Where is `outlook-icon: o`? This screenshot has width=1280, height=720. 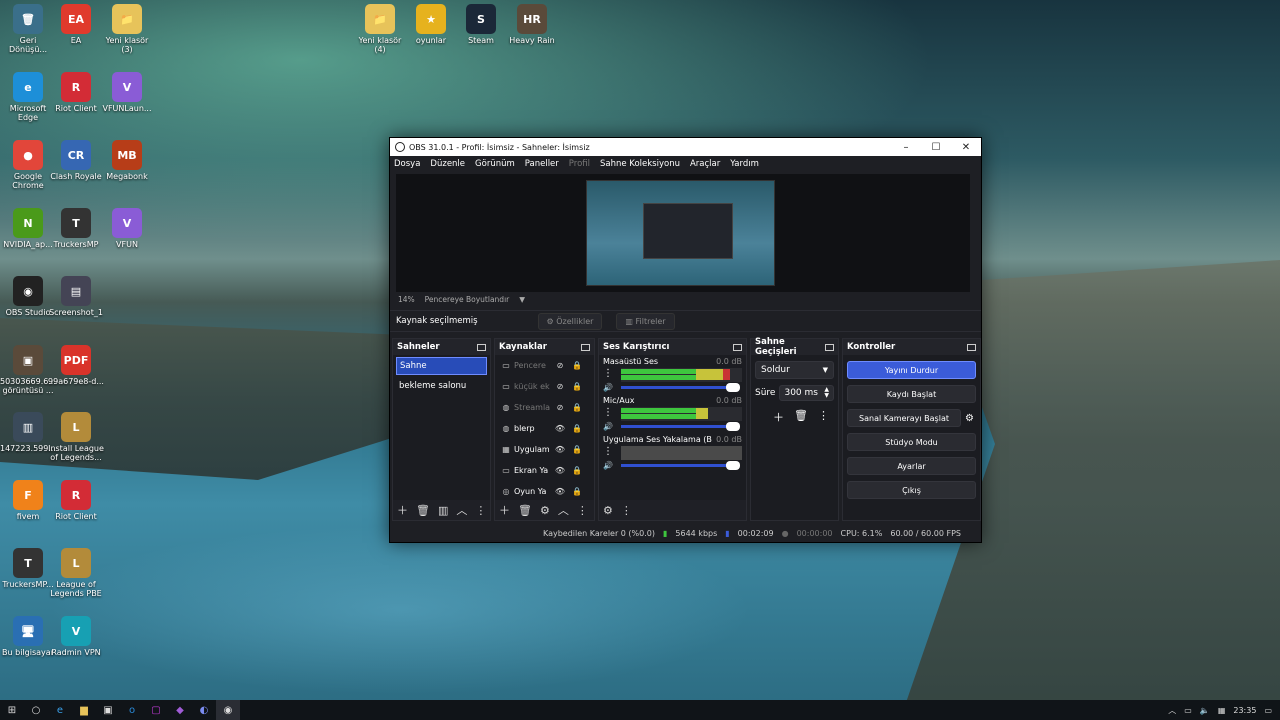 outlook-icon: o is located at coordinates (132, 710).